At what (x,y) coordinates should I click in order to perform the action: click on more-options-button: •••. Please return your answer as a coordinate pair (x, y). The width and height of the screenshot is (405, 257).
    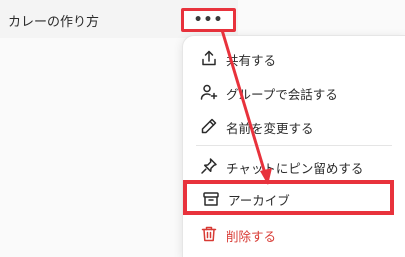
    Looking at the image, I should click on (208, 20).